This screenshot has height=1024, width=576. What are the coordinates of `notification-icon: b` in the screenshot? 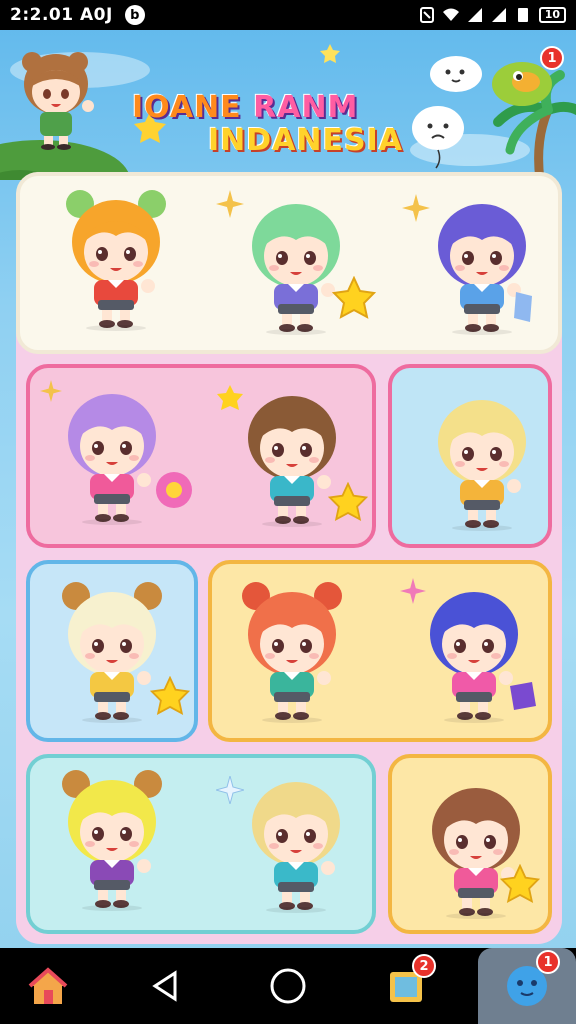 It's located at (134, 15).